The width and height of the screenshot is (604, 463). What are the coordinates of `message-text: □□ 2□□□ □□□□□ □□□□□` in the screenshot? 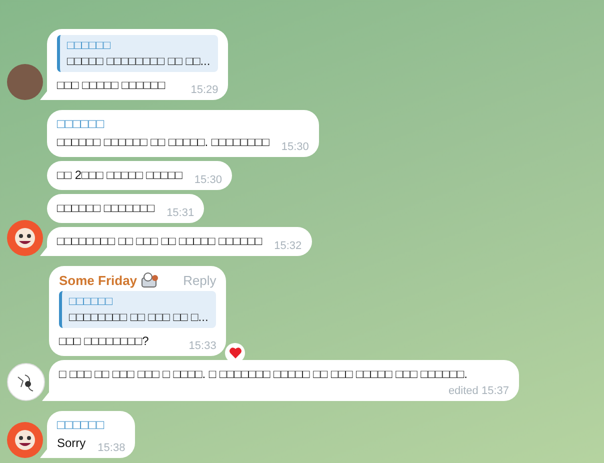 It's located at (119, 175).